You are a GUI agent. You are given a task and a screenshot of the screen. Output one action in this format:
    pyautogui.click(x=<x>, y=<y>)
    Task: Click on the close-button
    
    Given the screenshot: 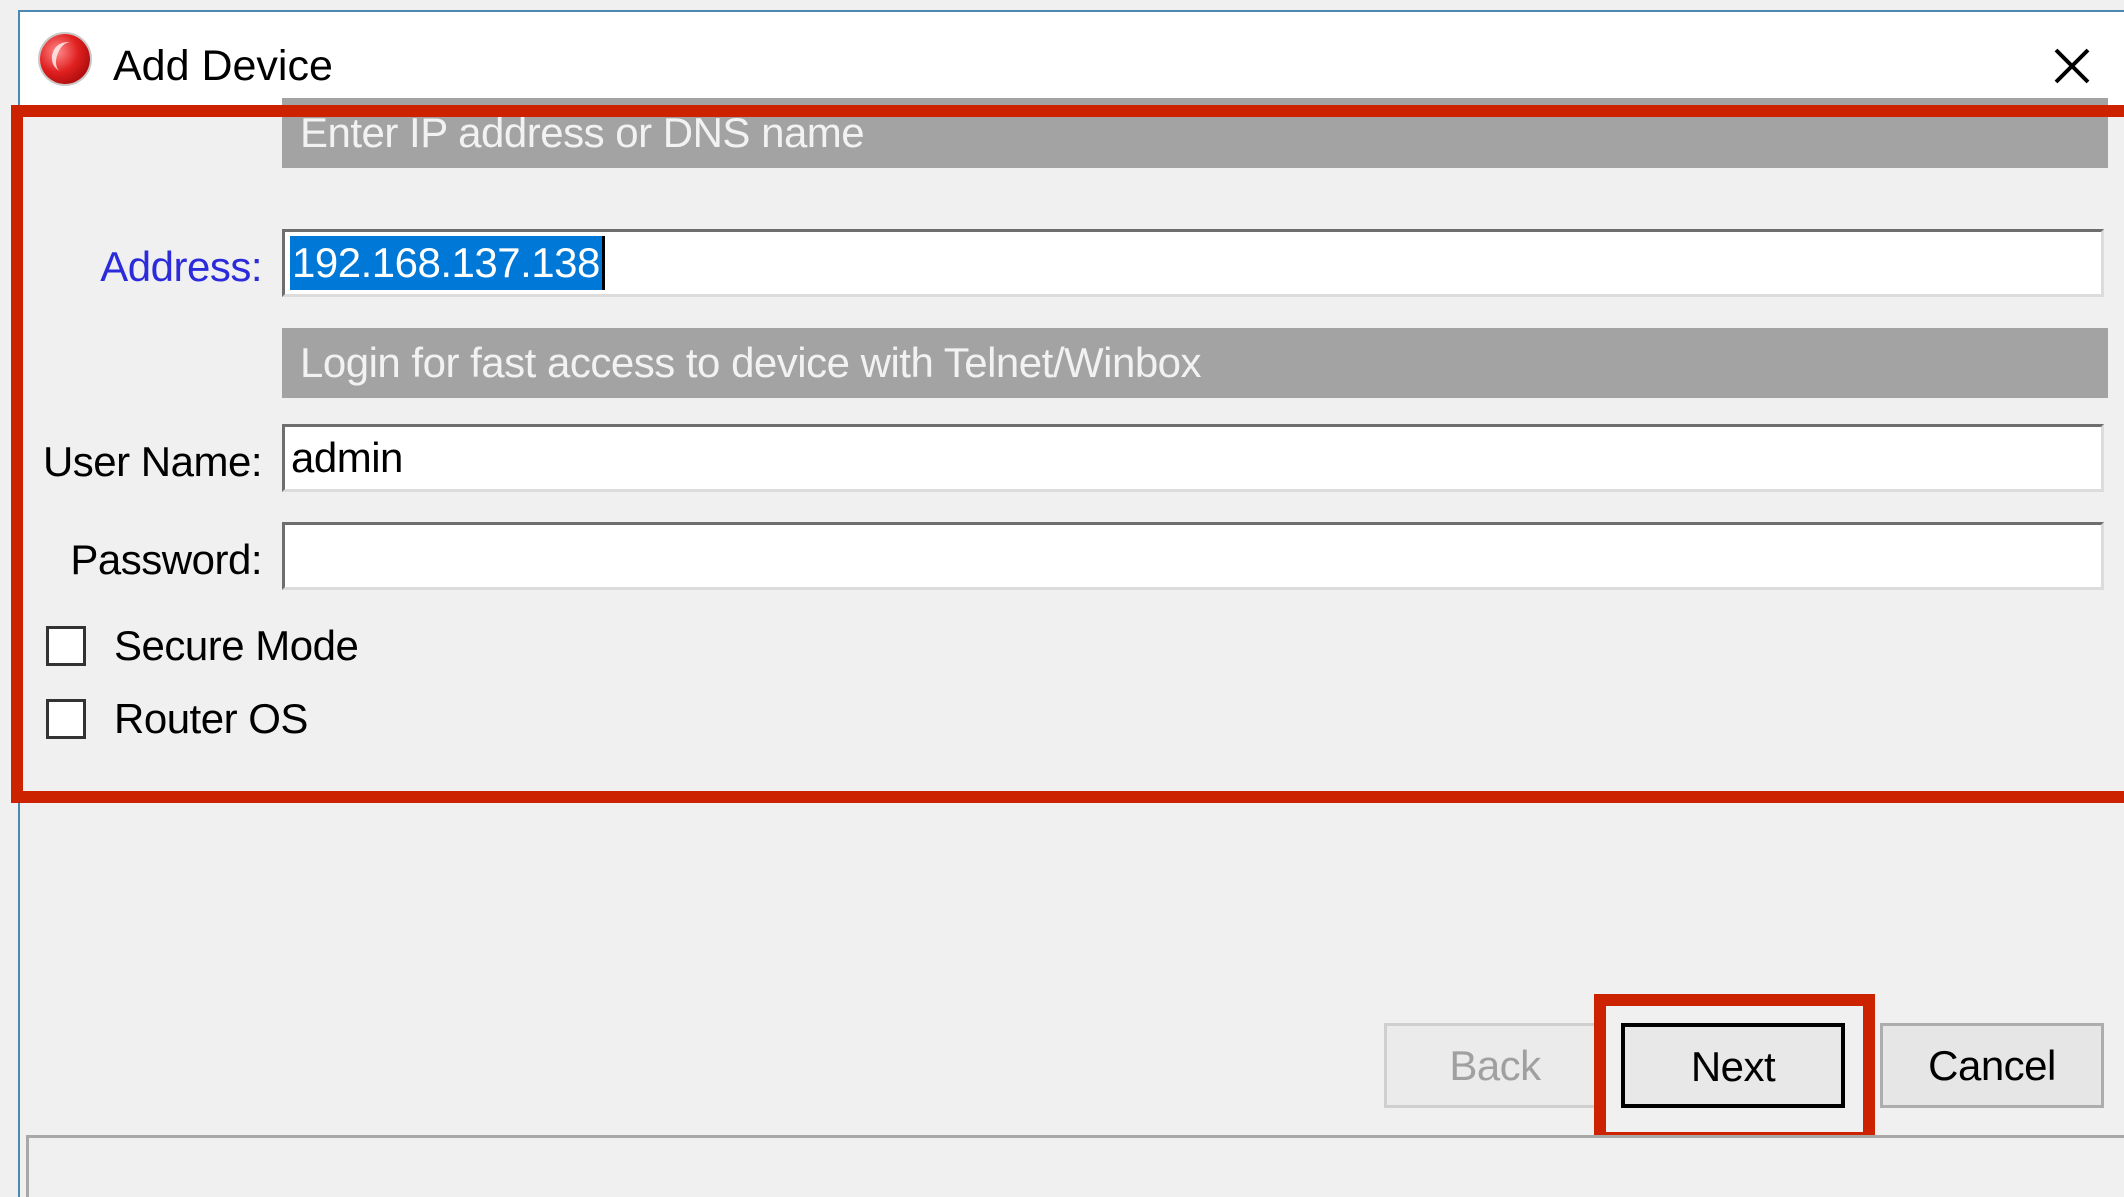 What is the action you would take?
    pyautogui.click(x=2071, y=67)
    